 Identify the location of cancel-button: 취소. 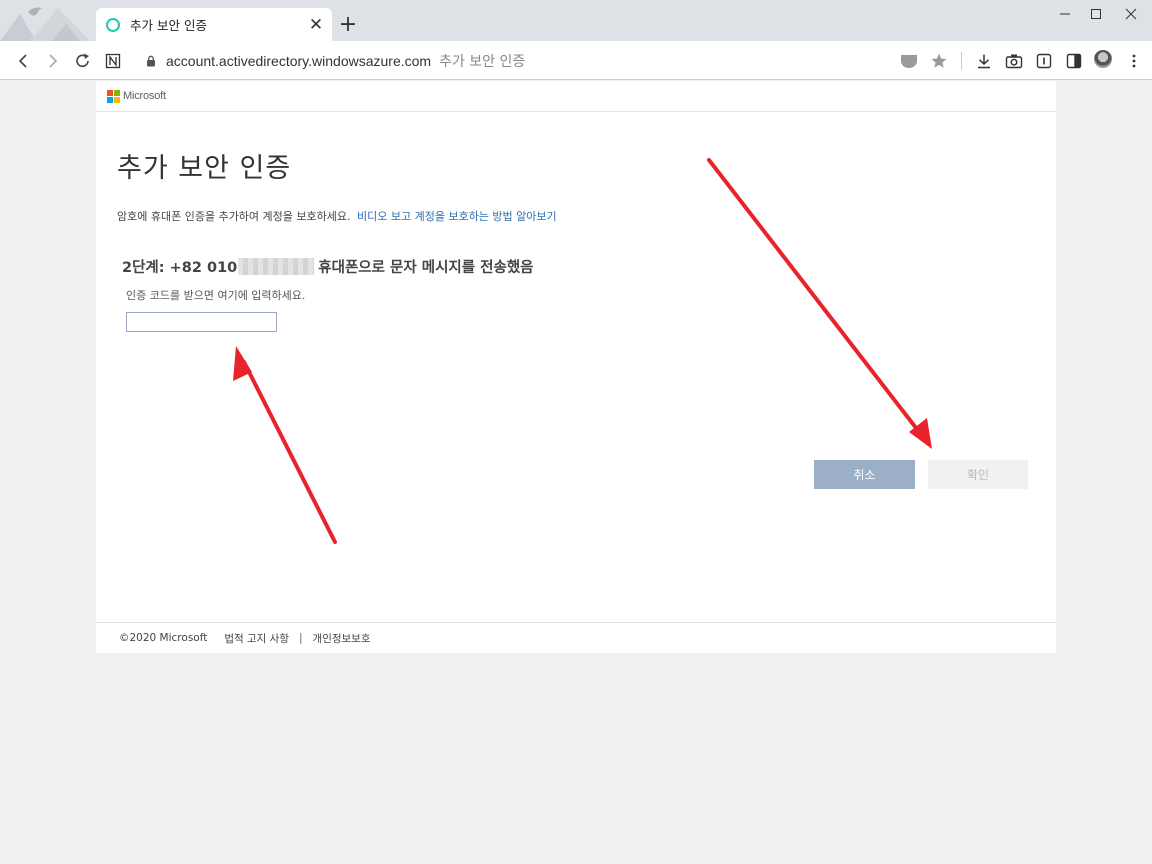
(864, 474).